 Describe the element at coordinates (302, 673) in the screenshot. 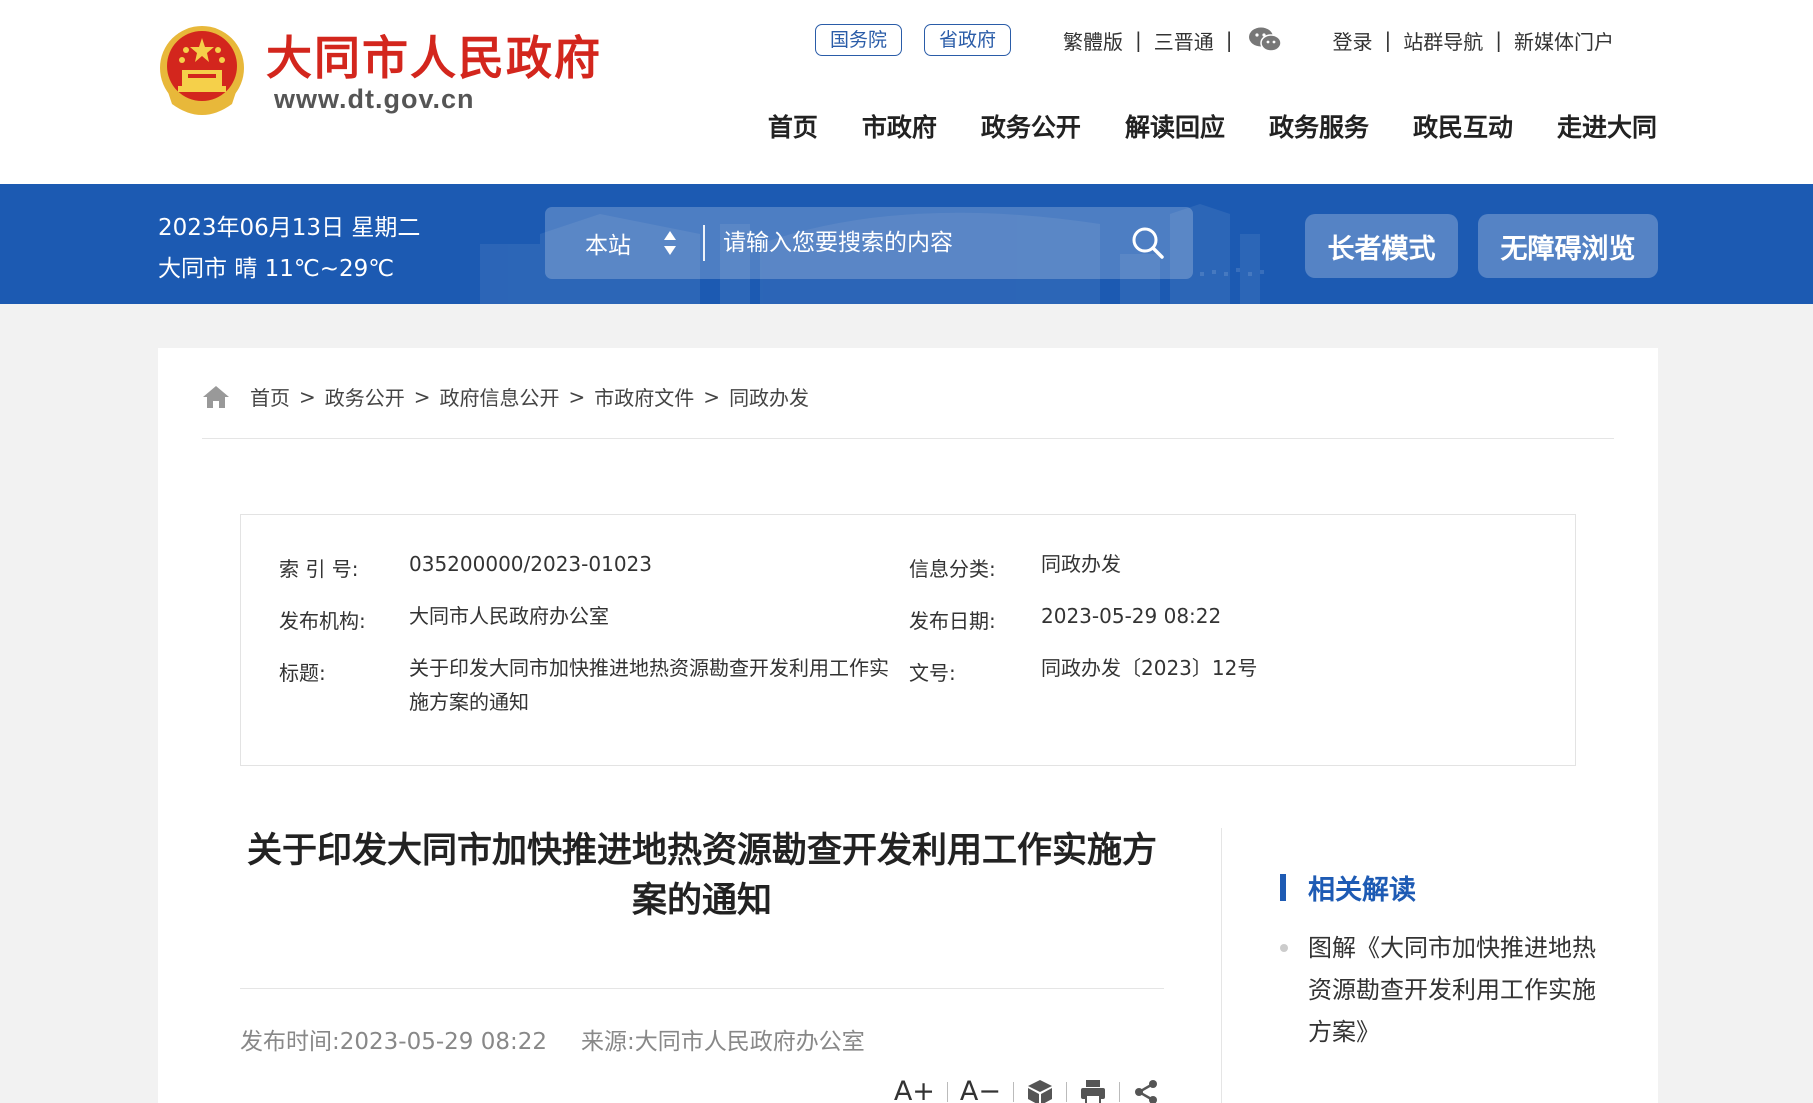

I see `title-label: 标题:` at that location.